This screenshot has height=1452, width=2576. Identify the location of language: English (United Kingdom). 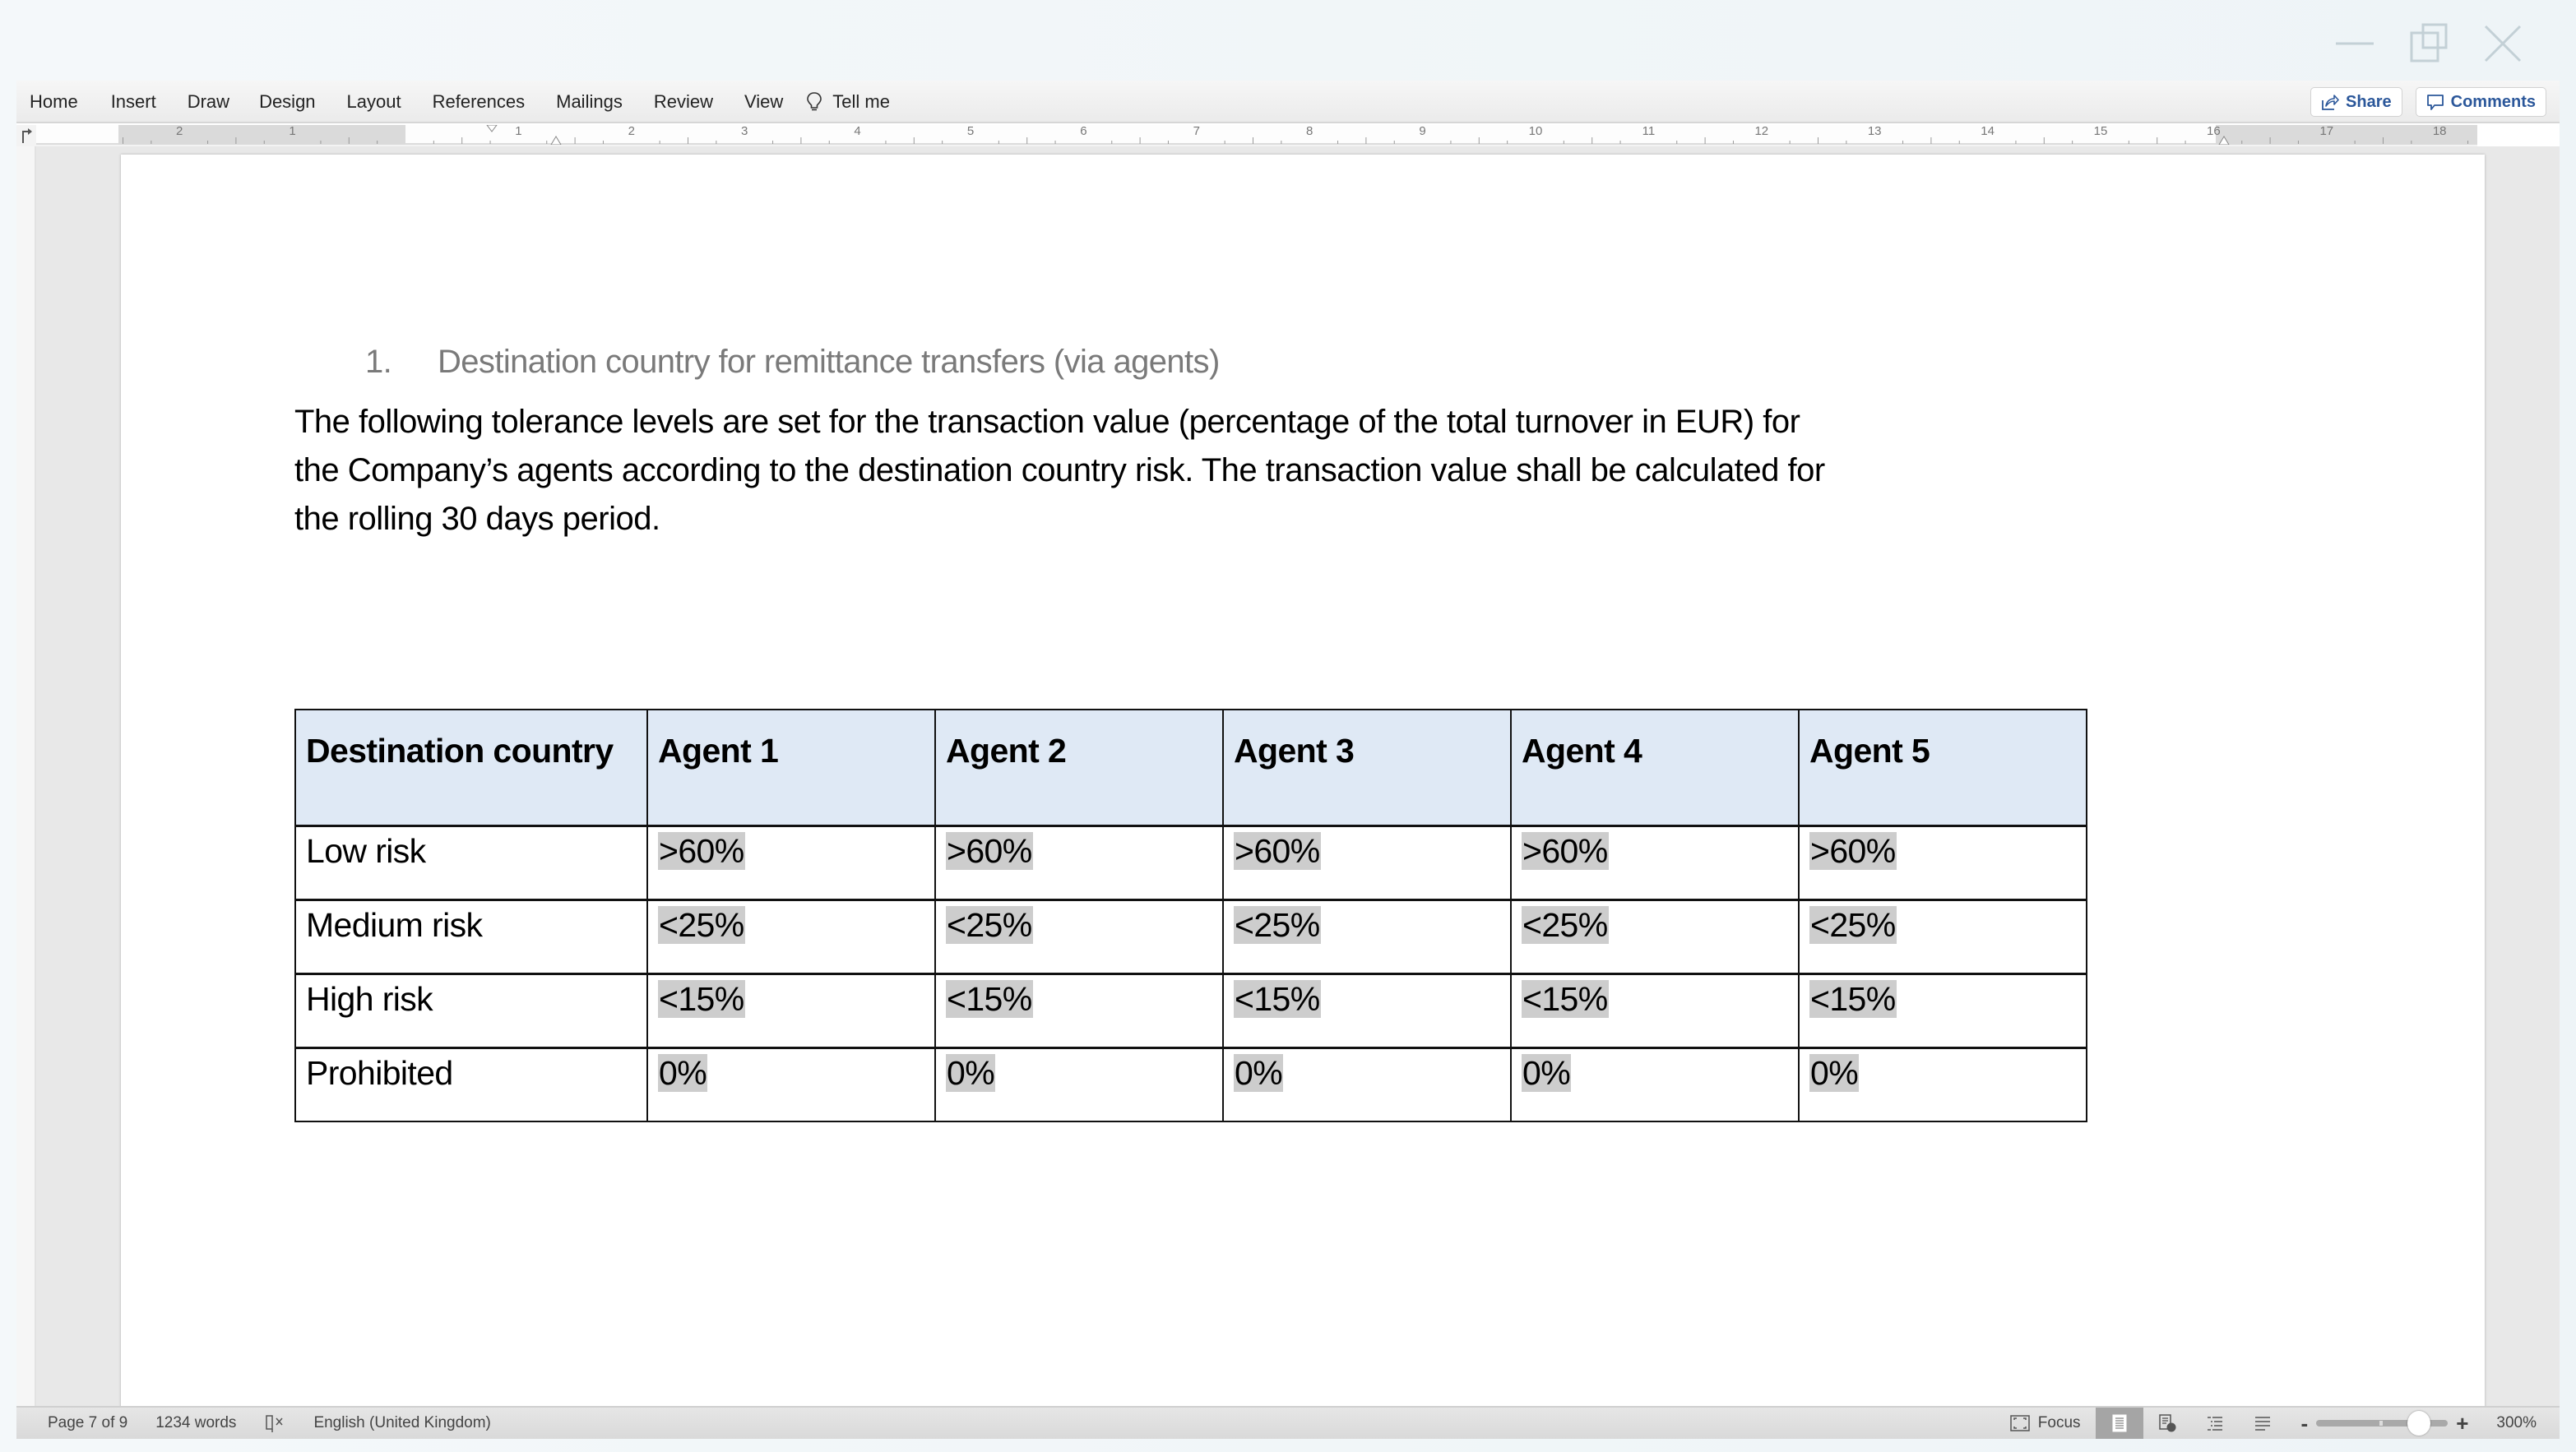
(402, 1423).